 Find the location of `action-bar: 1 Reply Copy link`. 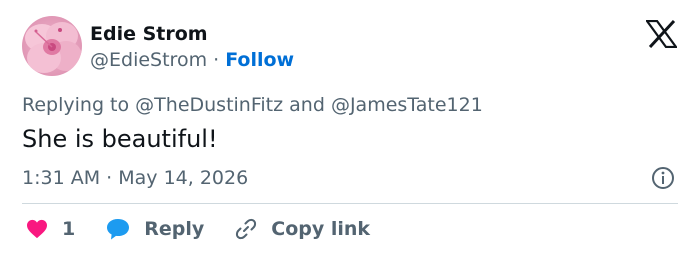

action-bar: 1 Reply Copy link is located at coordinates (196, 229).